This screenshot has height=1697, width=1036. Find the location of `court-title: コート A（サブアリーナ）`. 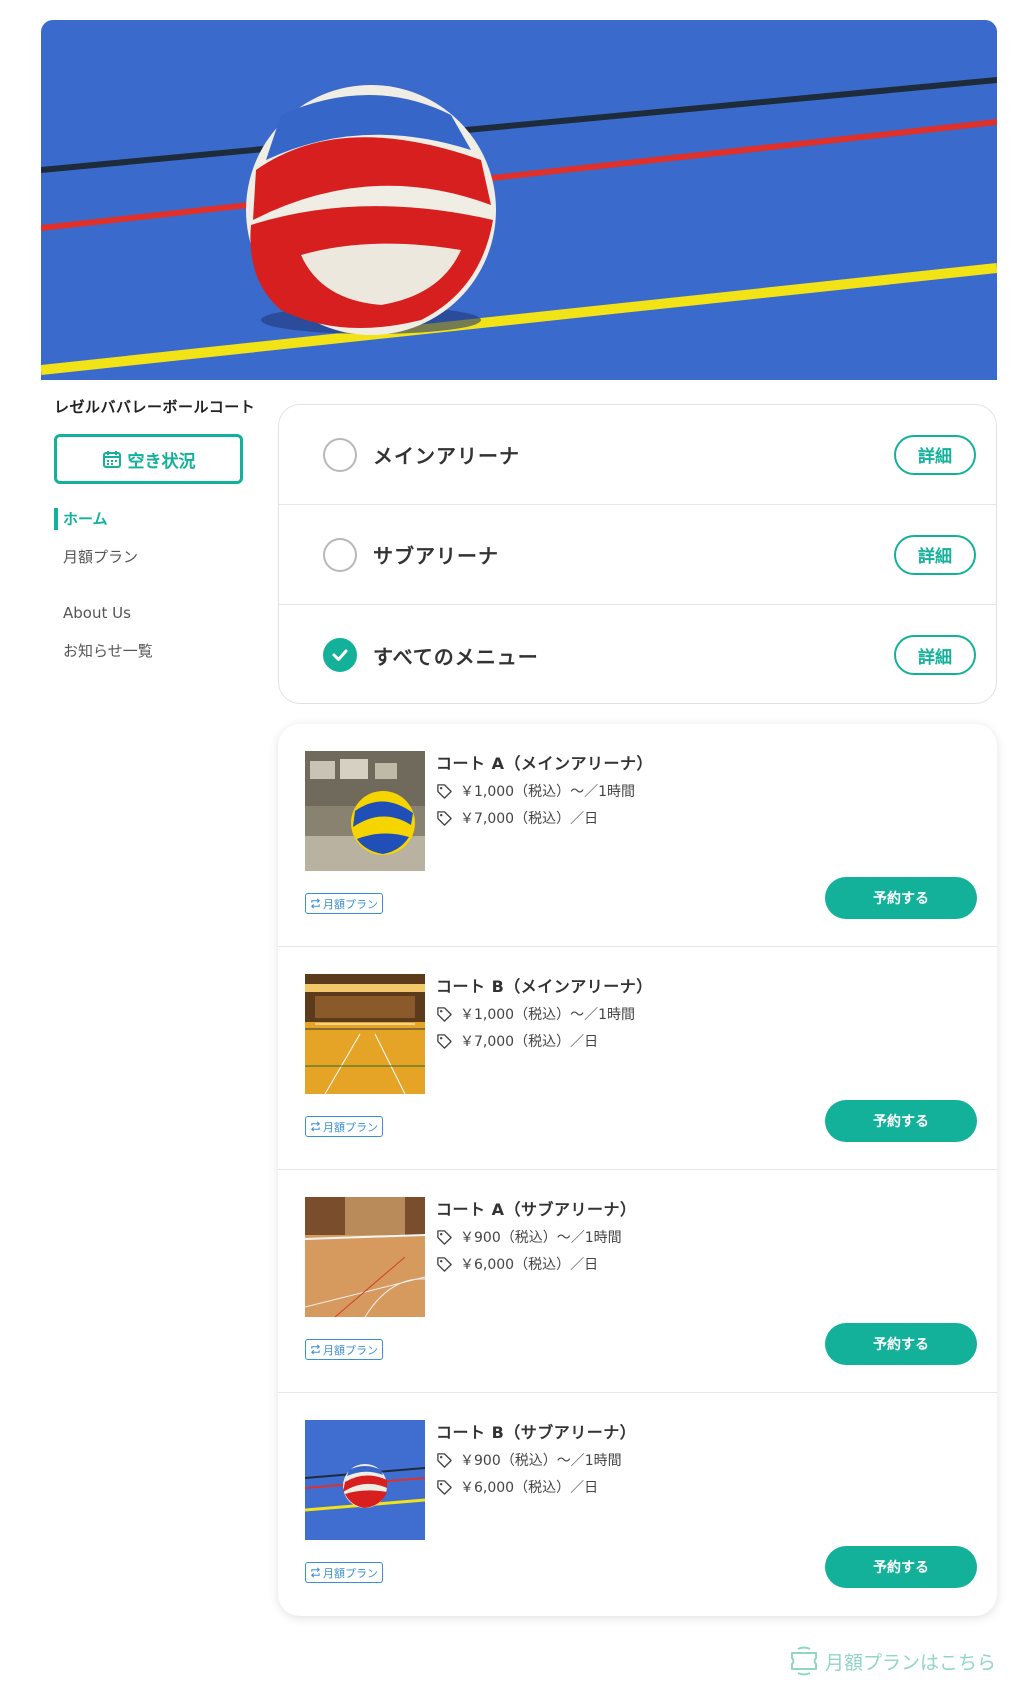

court-title: コート A（サブアリーナ） is located at coordinates (536, 1209).